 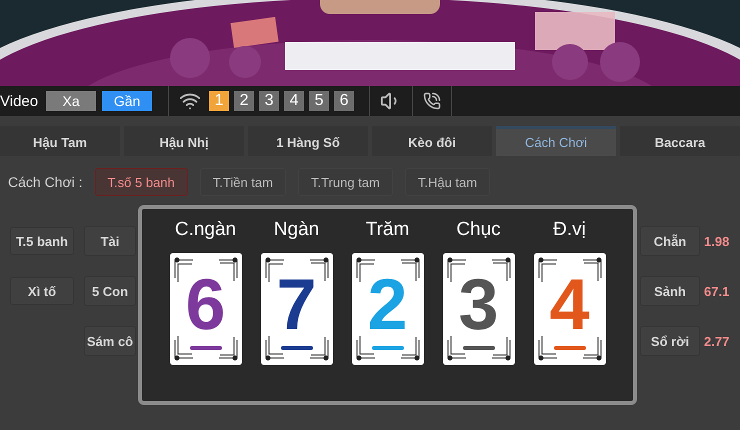 What do you see at coordinates (717, 241) in the screenshot?
I see `odds-text: 1.98` at bounding box center [717, 241].